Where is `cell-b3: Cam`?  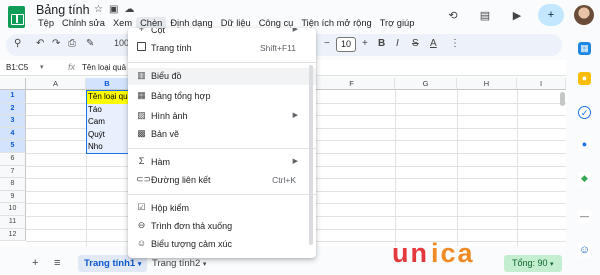
cell-b3: Cam is located at coordinates (107, 122).